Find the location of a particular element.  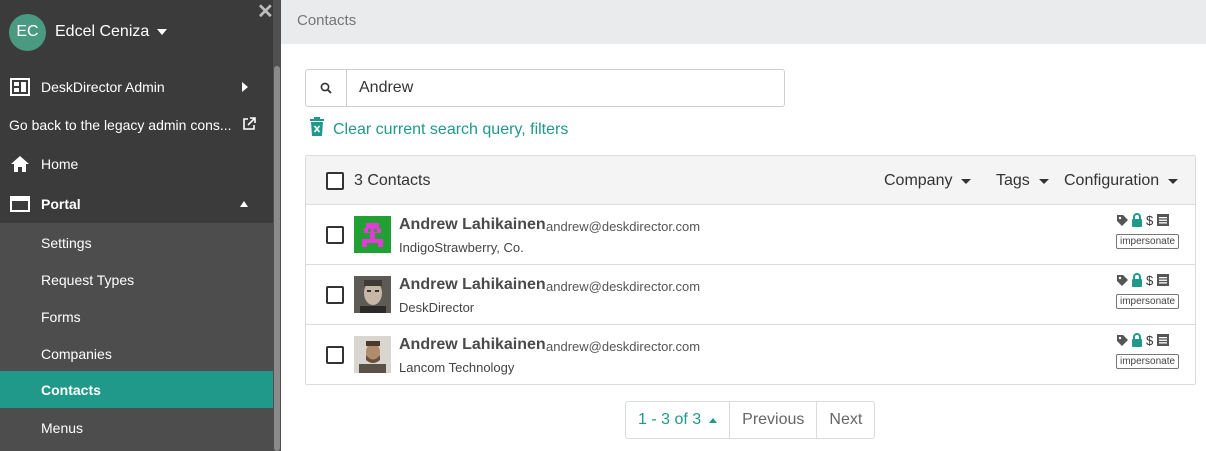

trash-icon is located at coordinates (317, 129).